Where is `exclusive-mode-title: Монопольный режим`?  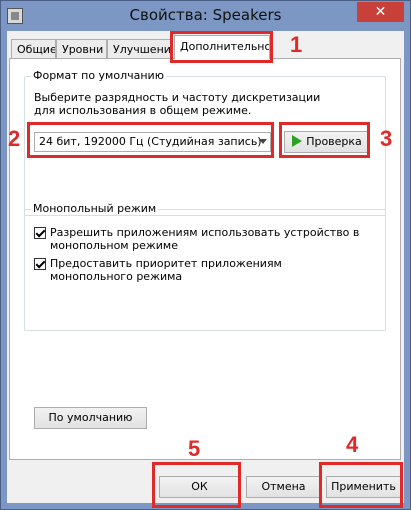
exclusive-mode-title: Монопольный режим is located at coordinates (95, 208).